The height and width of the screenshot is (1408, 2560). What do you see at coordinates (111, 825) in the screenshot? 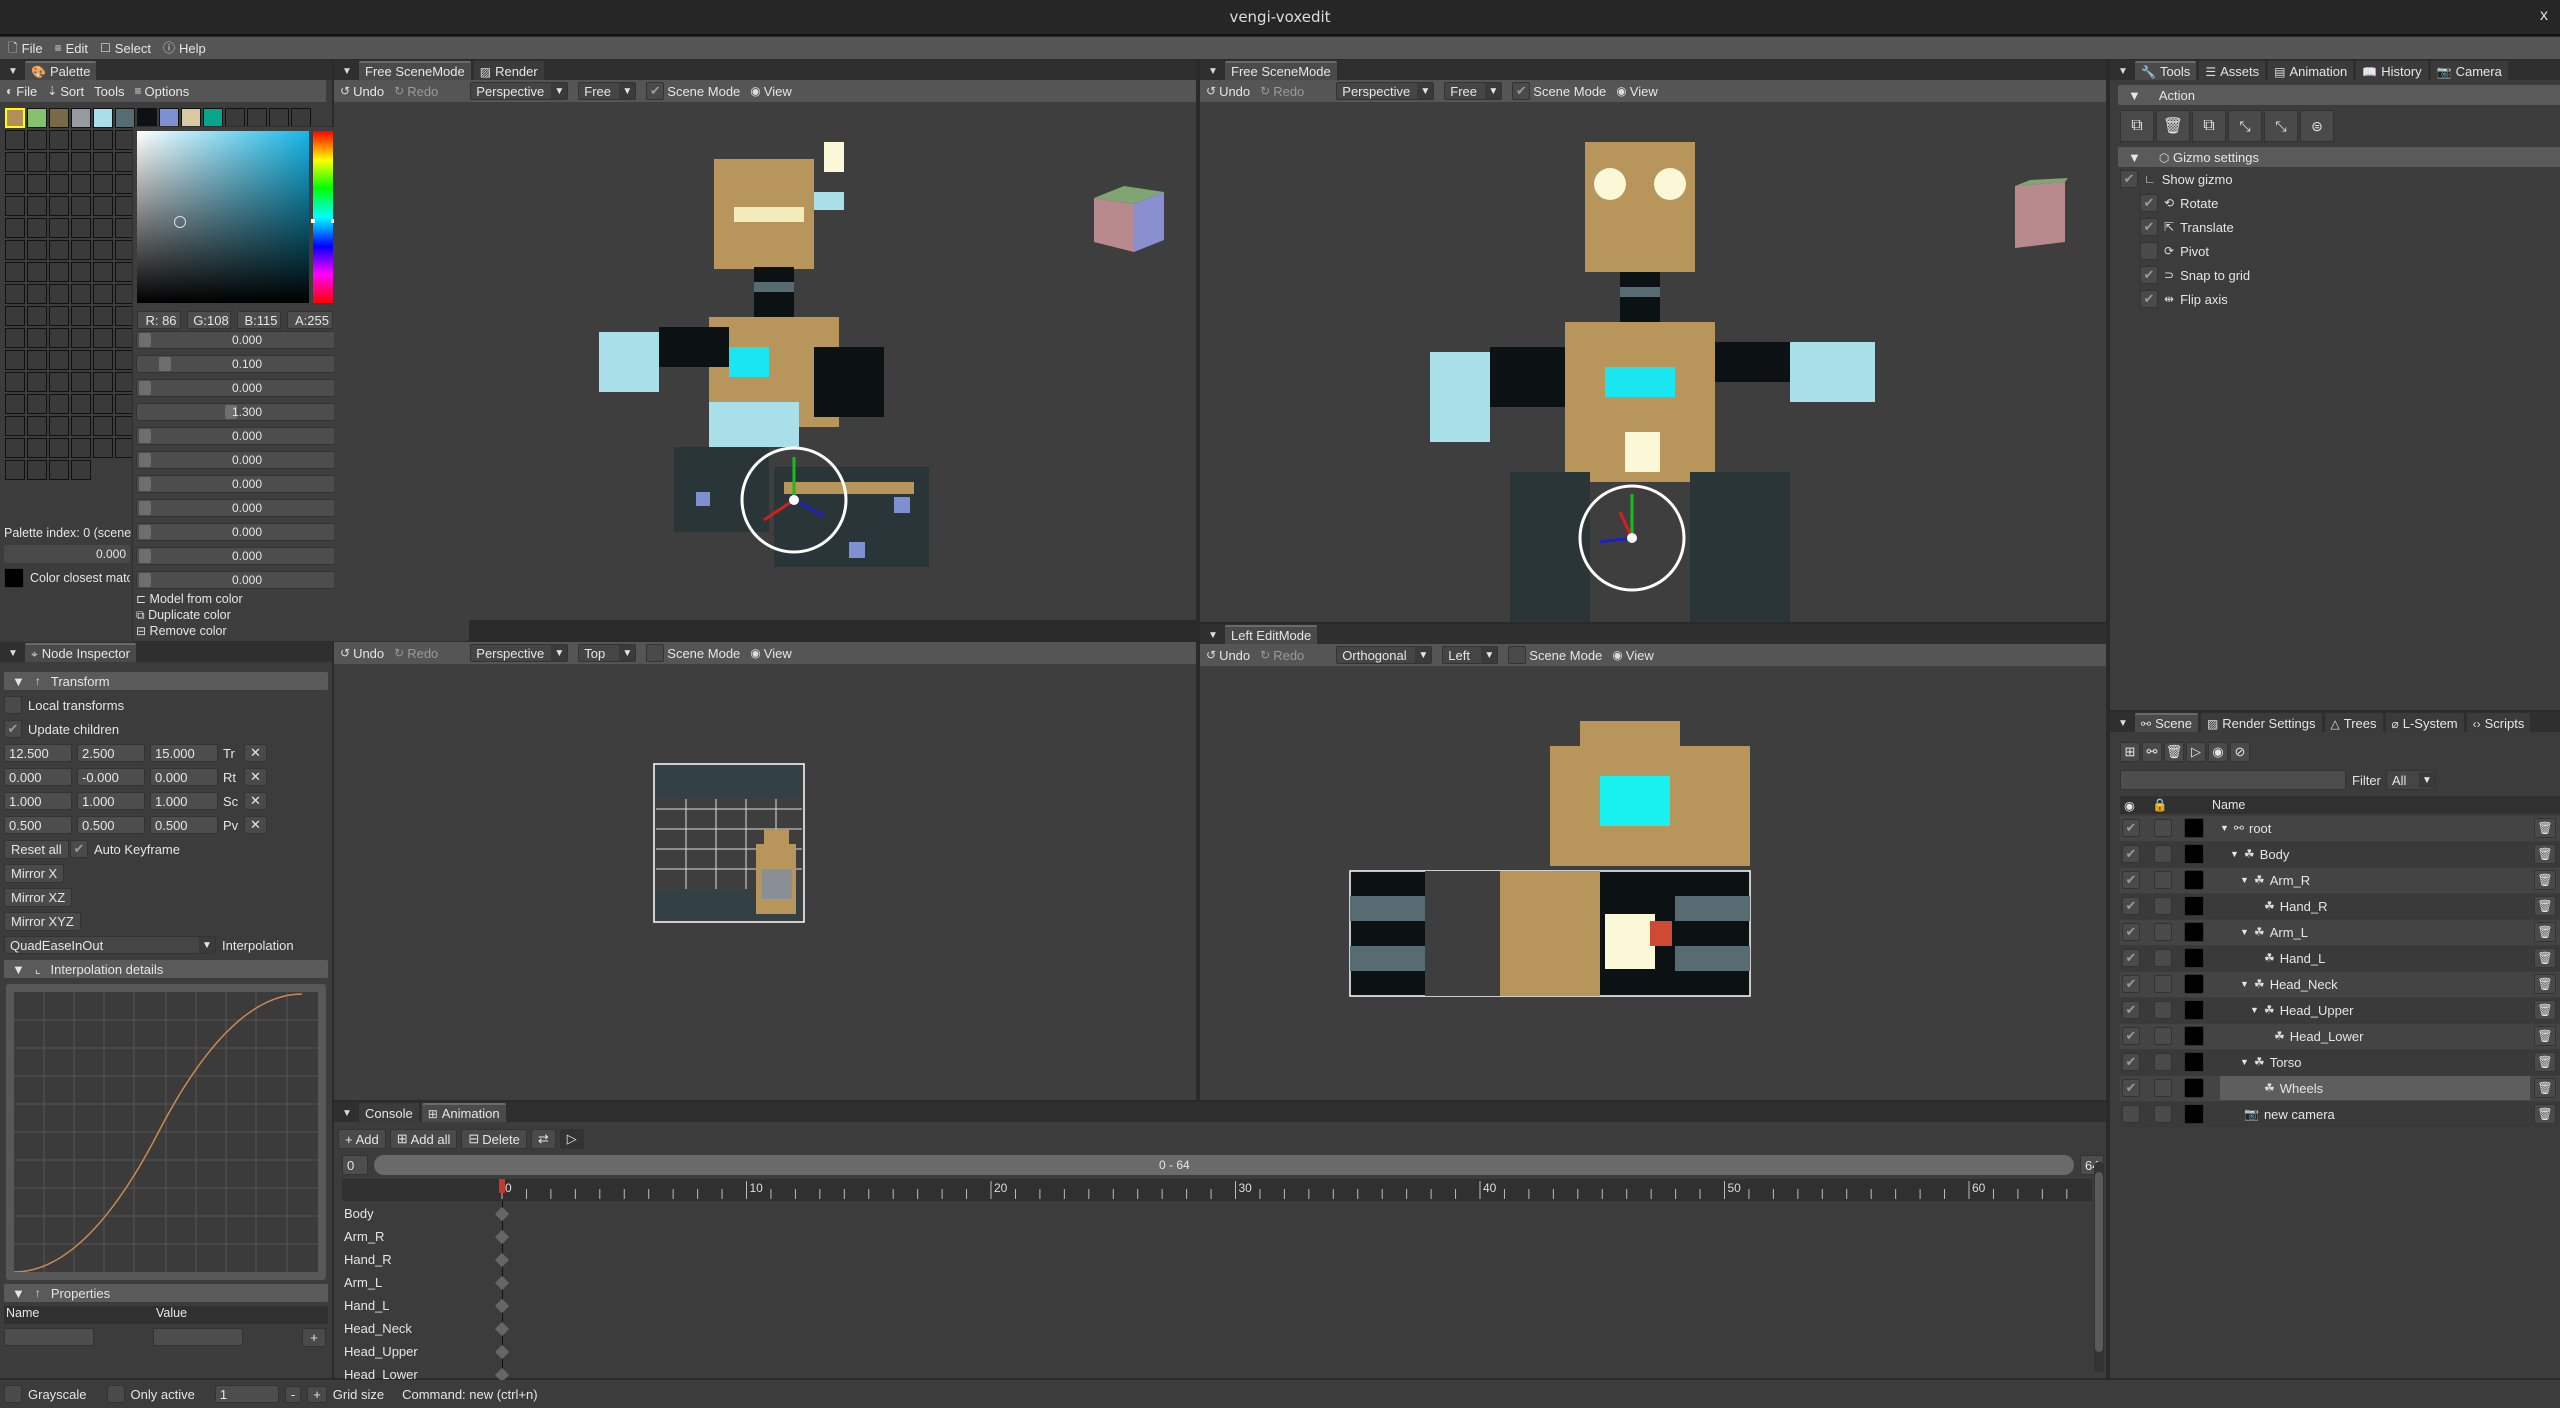
I see `transform-pv-y-input: 0.500` at bounding box center [111, 825].